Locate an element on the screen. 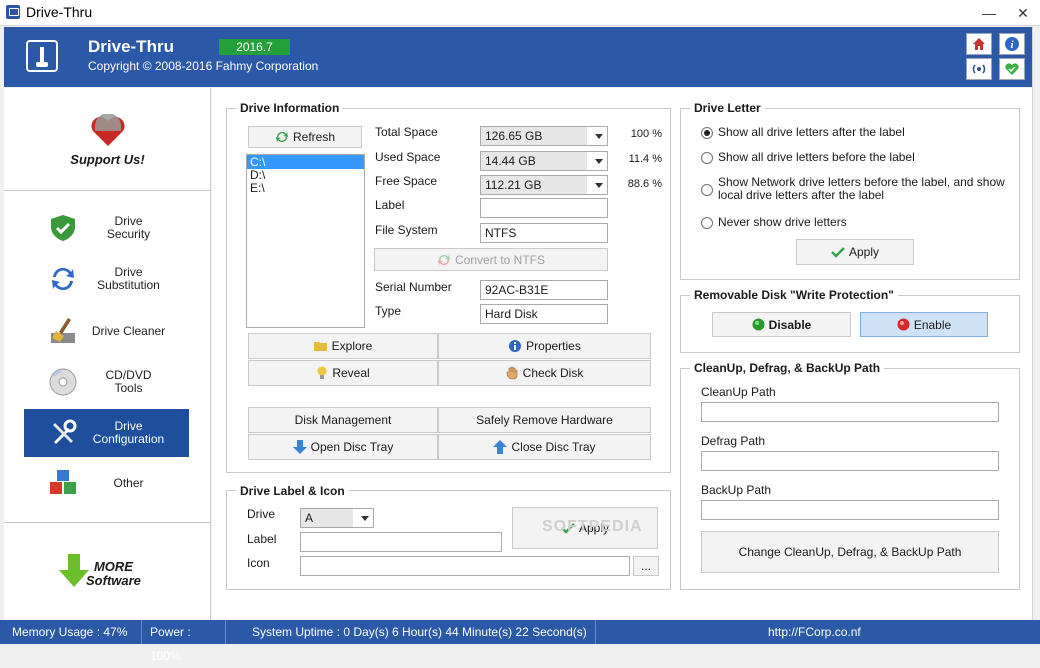 Image resolution: width=1040 pixels, height=668 pixels. about-button: i is located at coordinates (1012, 44).